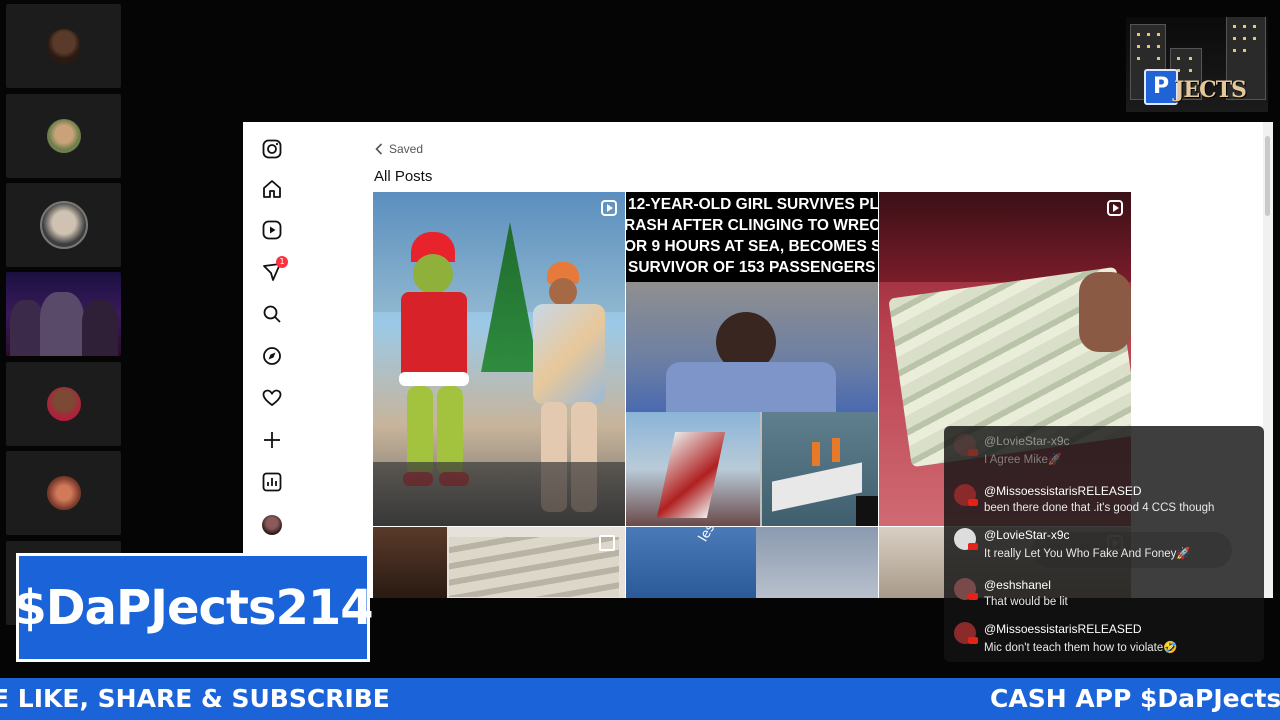 Image resolution: width=1280 pixels, height=720 pixels. What do you see at coordinates (195, 698) in the screenshot?
I see `ticker-text-left: E LIKE, SHARE & SUBSCRIBE` at bounding box center [195, 698].